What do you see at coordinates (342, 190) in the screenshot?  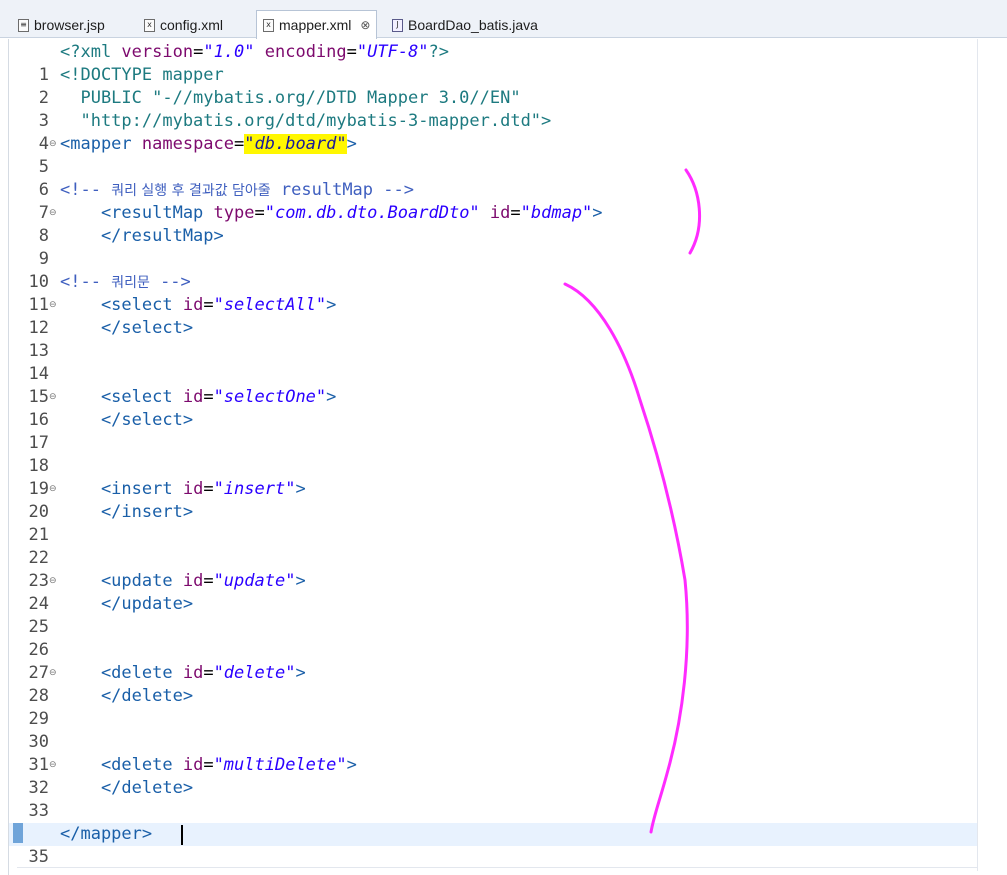 I see `comment-end: resultMap -->` at bounding box center [342, 190].